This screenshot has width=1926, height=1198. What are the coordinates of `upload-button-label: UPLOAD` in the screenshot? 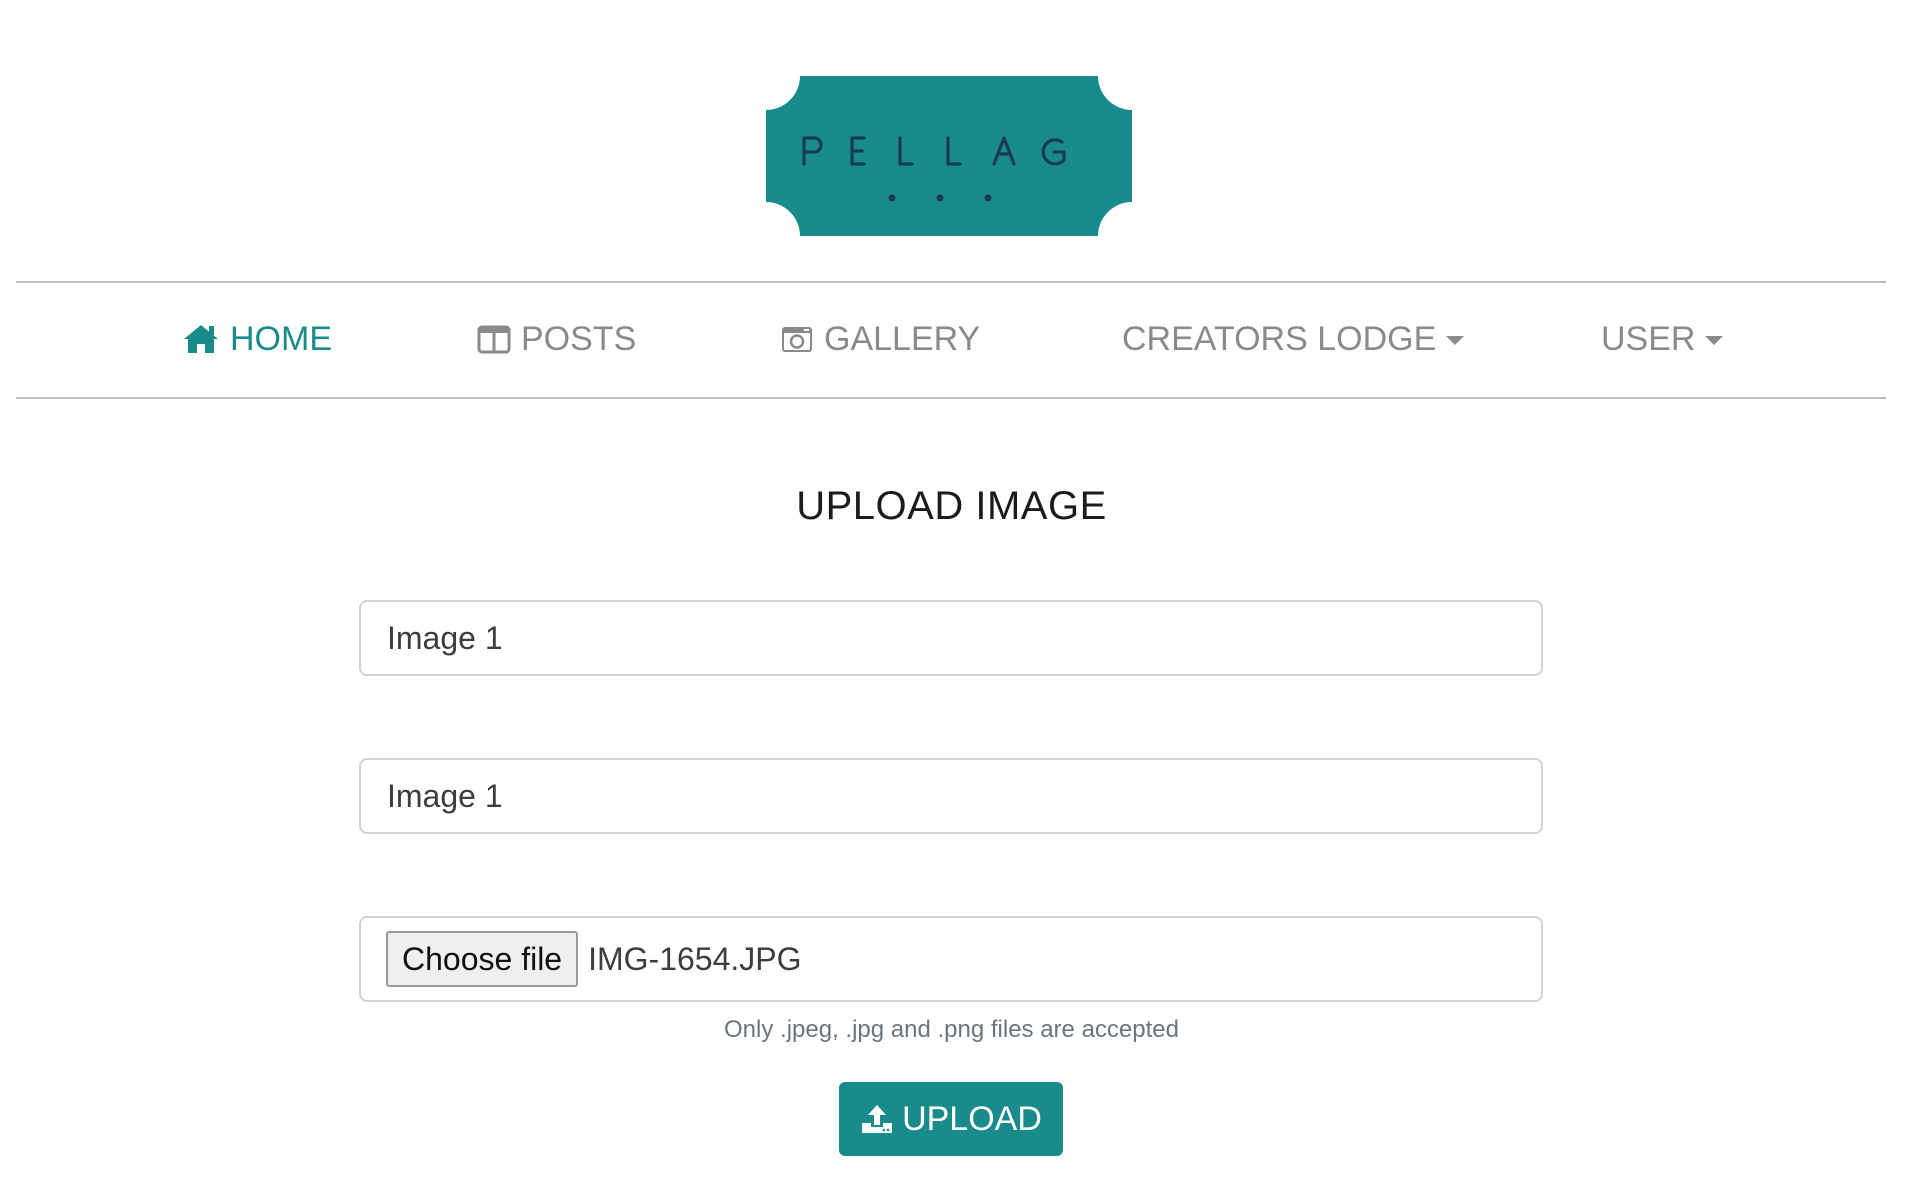 It's located at (972, 1118).